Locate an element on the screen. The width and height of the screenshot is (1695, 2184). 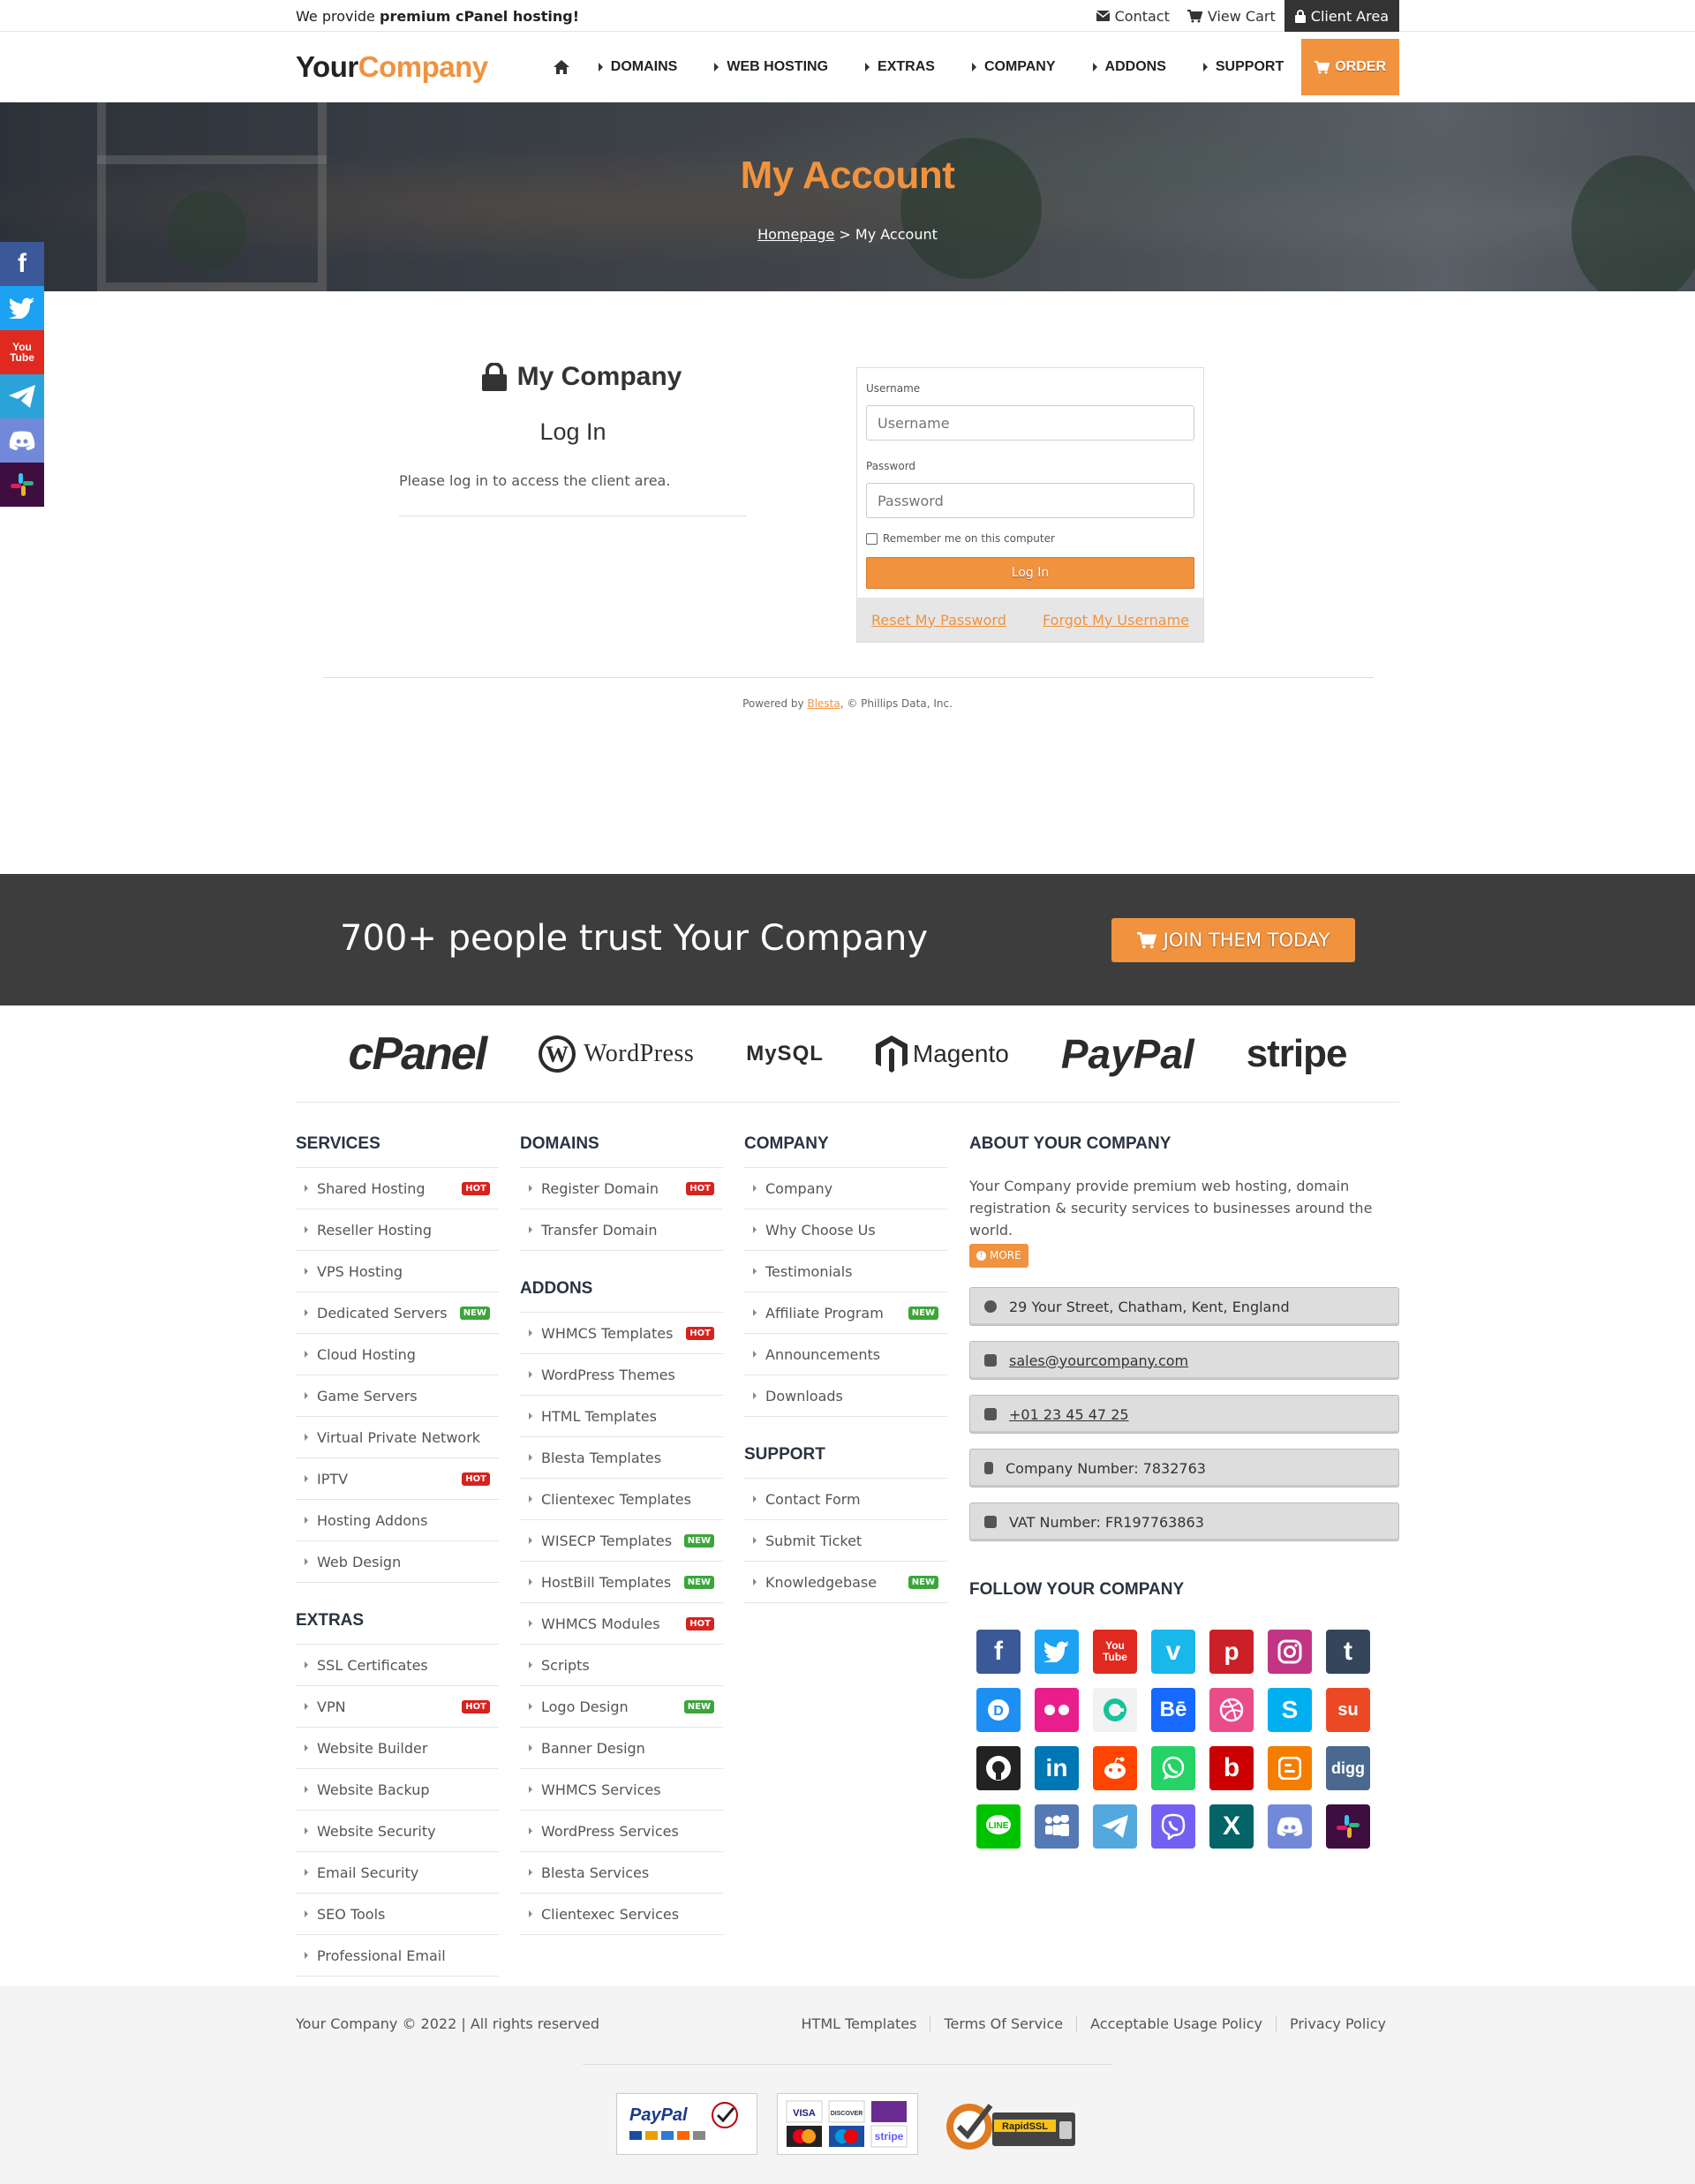
nav-home is located at coordinates (561, 67).